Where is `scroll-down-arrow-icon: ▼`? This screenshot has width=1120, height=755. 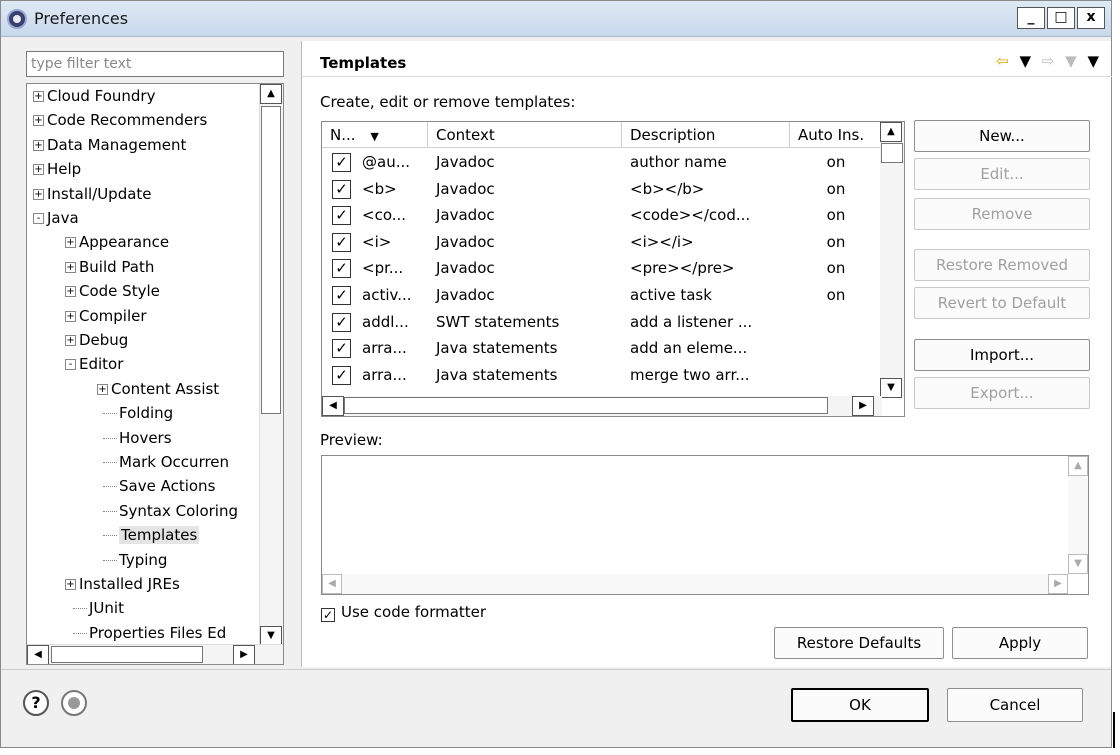 scroll-down-arrow-icon: ▼ is located at coordinates (271, 636).